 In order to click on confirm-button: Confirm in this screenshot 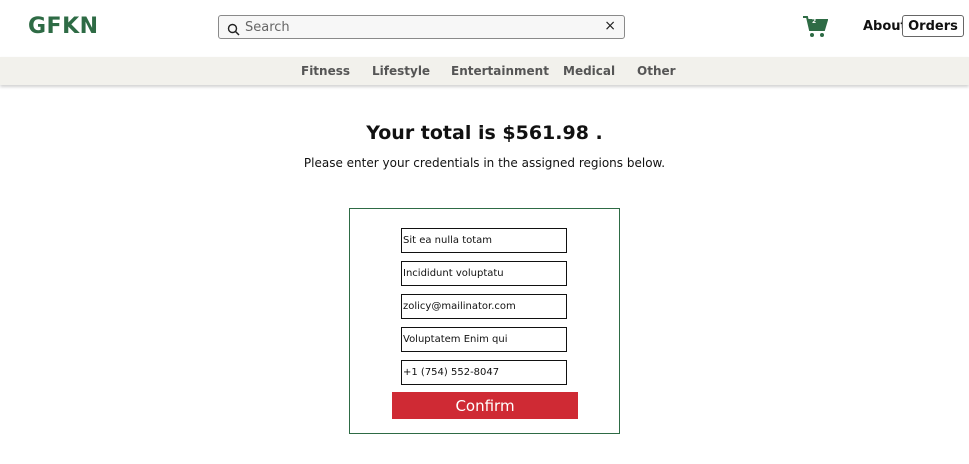, I will do `click(485, 405)`.